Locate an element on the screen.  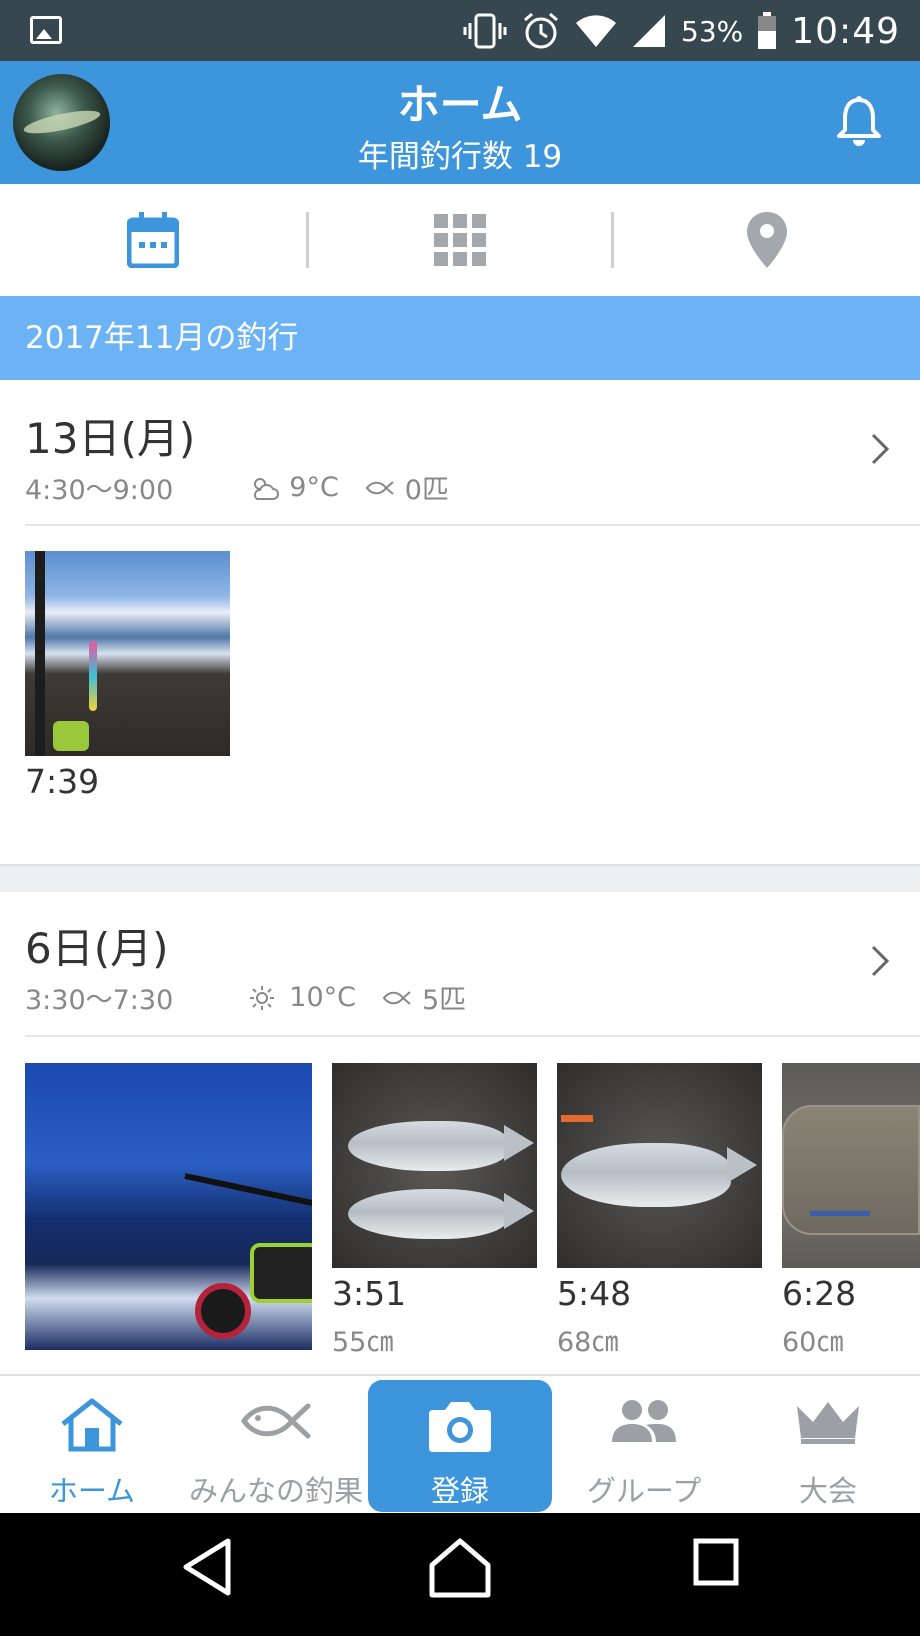
battery-percent: 53% is located at coordinates (712, 31).